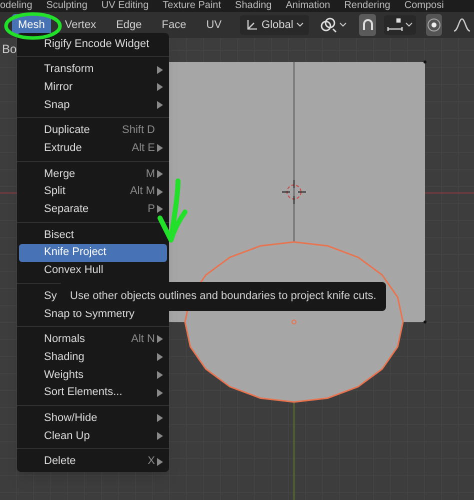  I want to click on tooltip: Use other objects outlines and boundaries to project knife cuts., so click(223, 296).